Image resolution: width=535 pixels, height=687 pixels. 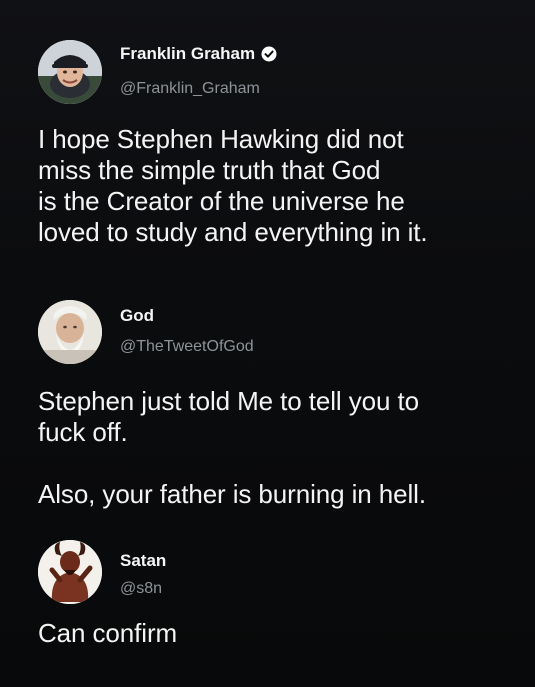 I want to click on tweet-text-line: is the Creator of the universe he, so click(x=221, y=201).